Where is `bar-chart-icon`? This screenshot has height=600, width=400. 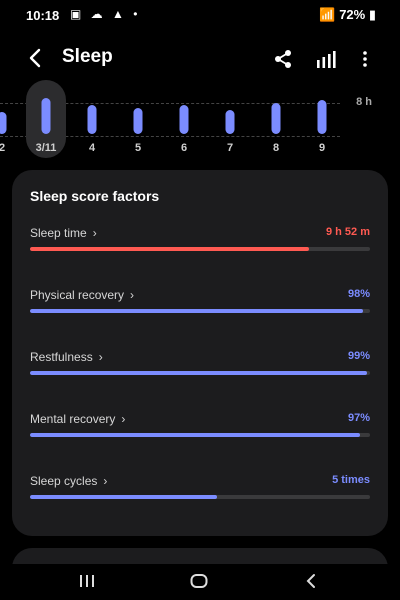 bar-chart-icon is located at coordinates (326, 59).